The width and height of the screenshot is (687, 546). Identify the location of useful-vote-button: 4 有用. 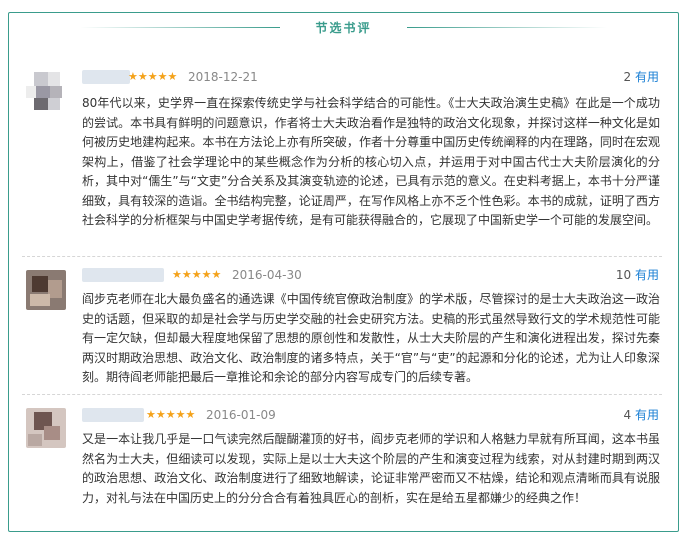
(641, 415).